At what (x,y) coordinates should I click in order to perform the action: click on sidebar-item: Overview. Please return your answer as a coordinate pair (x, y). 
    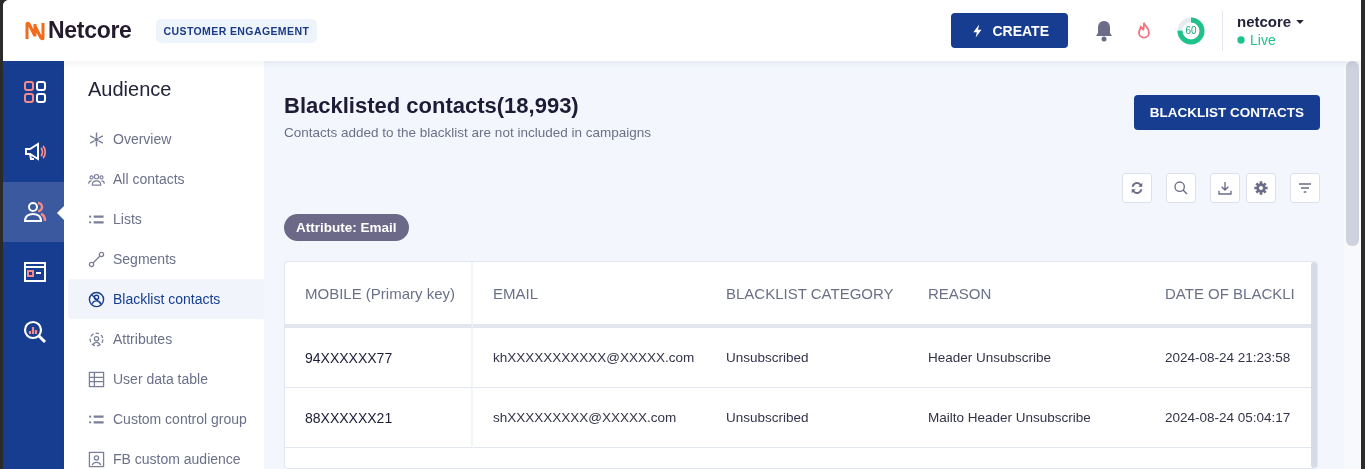
    Looking at the image, I should click on (166, 139).